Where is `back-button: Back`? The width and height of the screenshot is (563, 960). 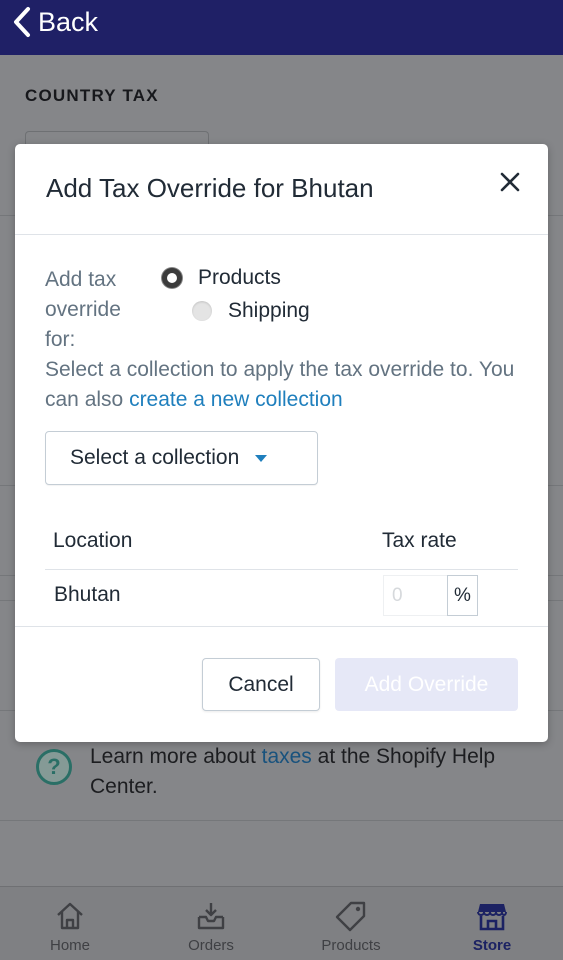
back-button: Back is located at coordinates (55, 22).